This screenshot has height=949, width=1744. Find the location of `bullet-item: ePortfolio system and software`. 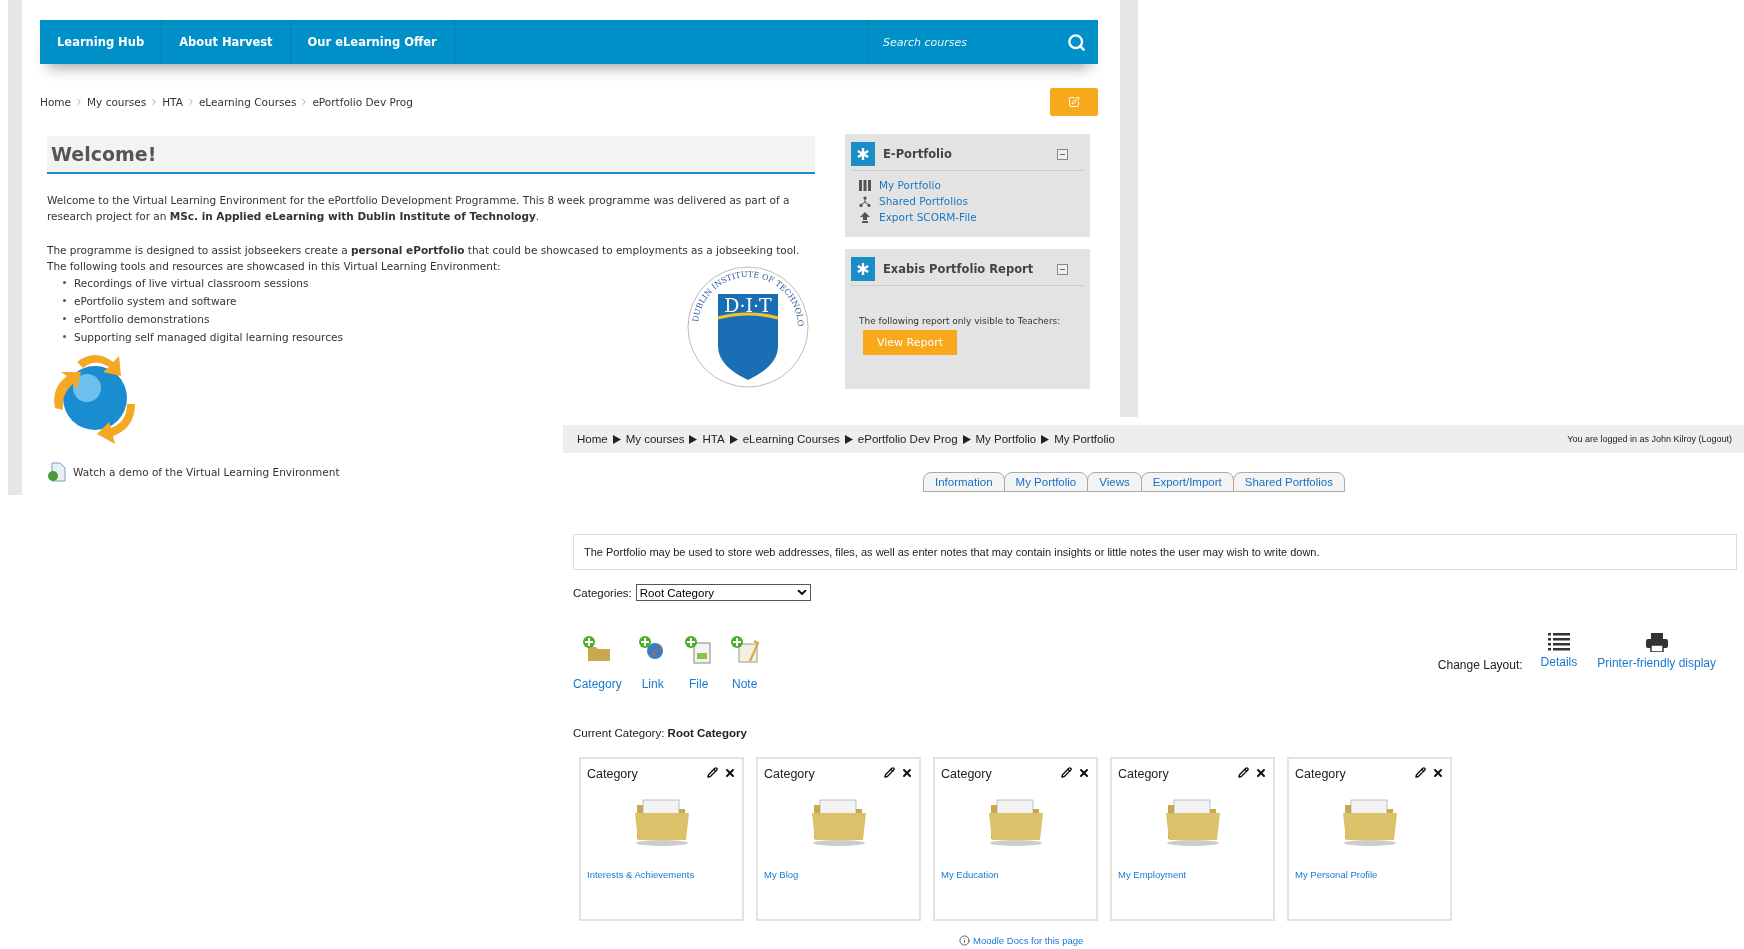

bullet-item: ePortfolio system and software is located at coordinates (203, 301).